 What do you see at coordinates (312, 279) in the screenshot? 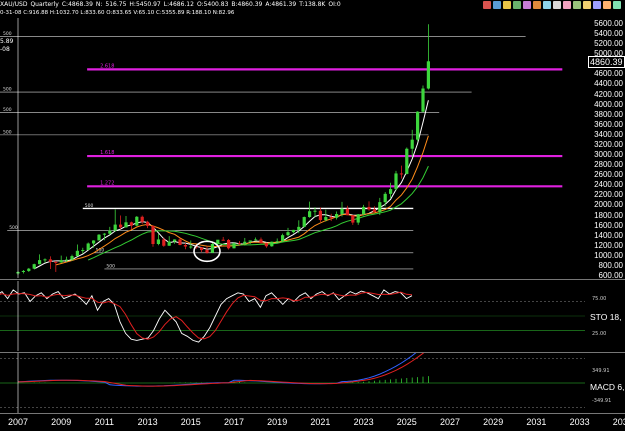
I see `pane-separator` at bounding box center [312, 279].